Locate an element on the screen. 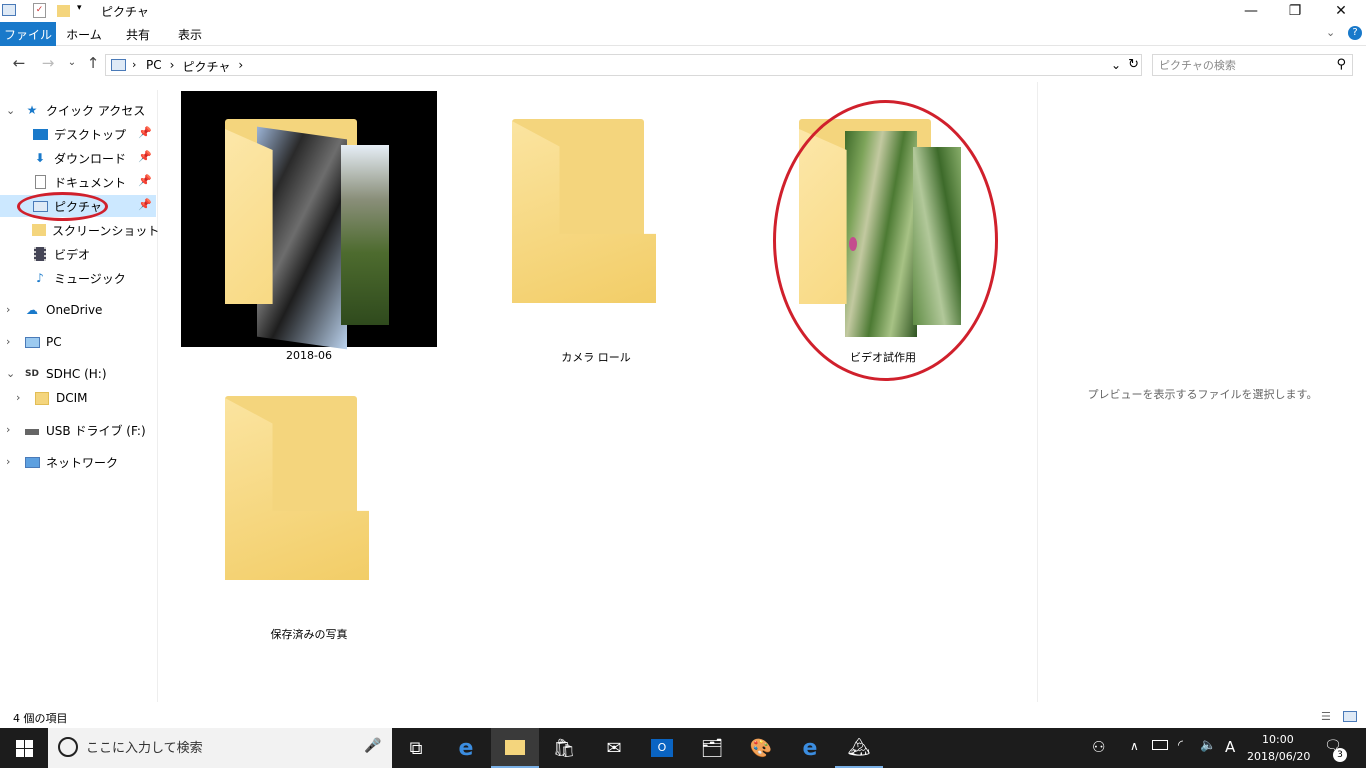 This screenshot has height=768, width=1366. tab-file: ファイル is located at coordinates (28, 34).